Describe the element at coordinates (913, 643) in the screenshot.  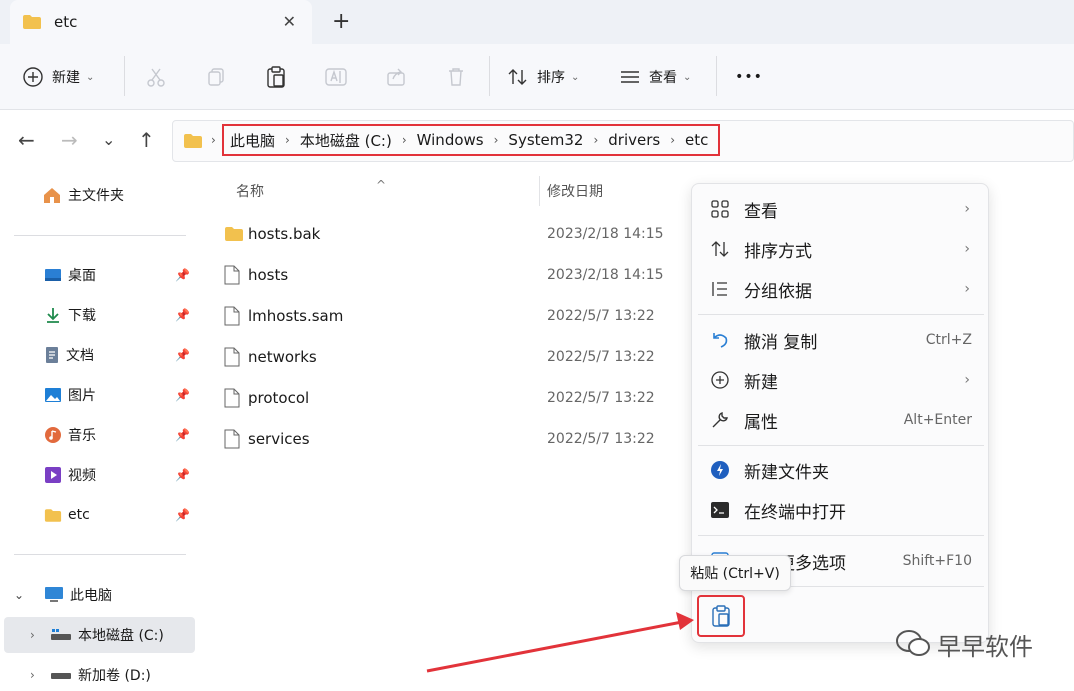
I see `wechat-icon` at that location.